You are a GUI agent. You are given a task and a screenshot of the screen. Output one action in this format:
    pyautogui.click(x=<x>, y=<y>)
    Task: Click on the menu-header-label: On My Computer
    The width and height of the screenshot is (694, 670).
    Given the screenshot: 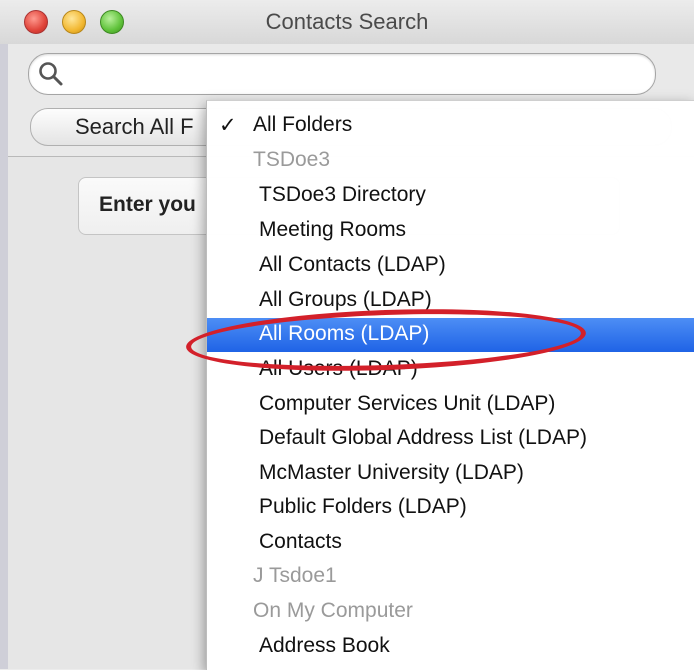 What is the action you would take?
    pyautogui.click(x=333, y=610)
    